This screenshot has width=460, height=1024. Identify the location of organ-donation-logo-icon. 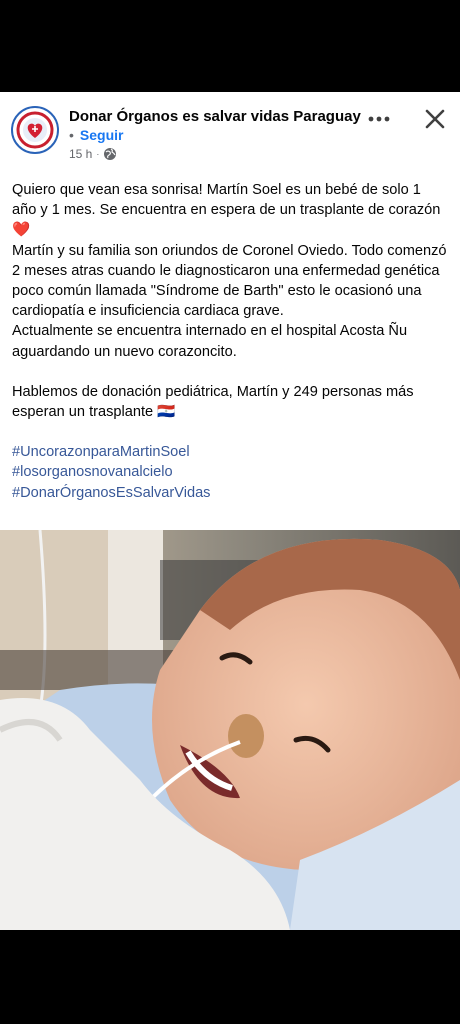
(35, 130).